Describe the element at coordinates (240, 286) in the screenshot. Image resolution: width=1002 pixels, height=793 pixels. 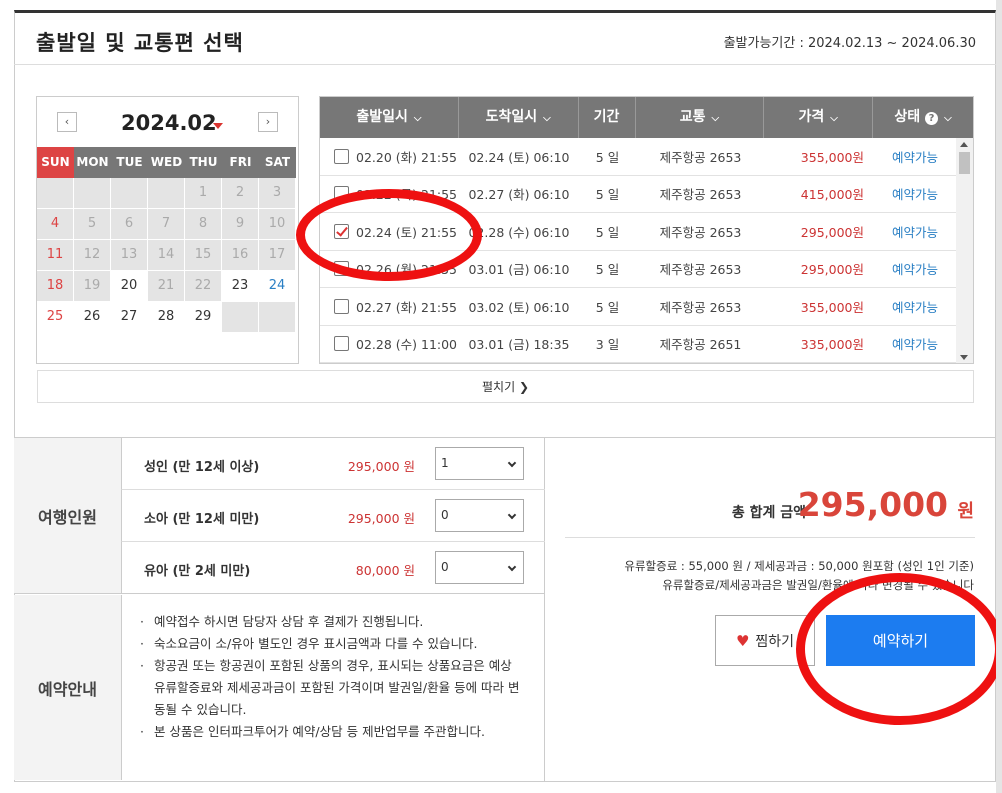
I see `calendar-day: 23` at that location.